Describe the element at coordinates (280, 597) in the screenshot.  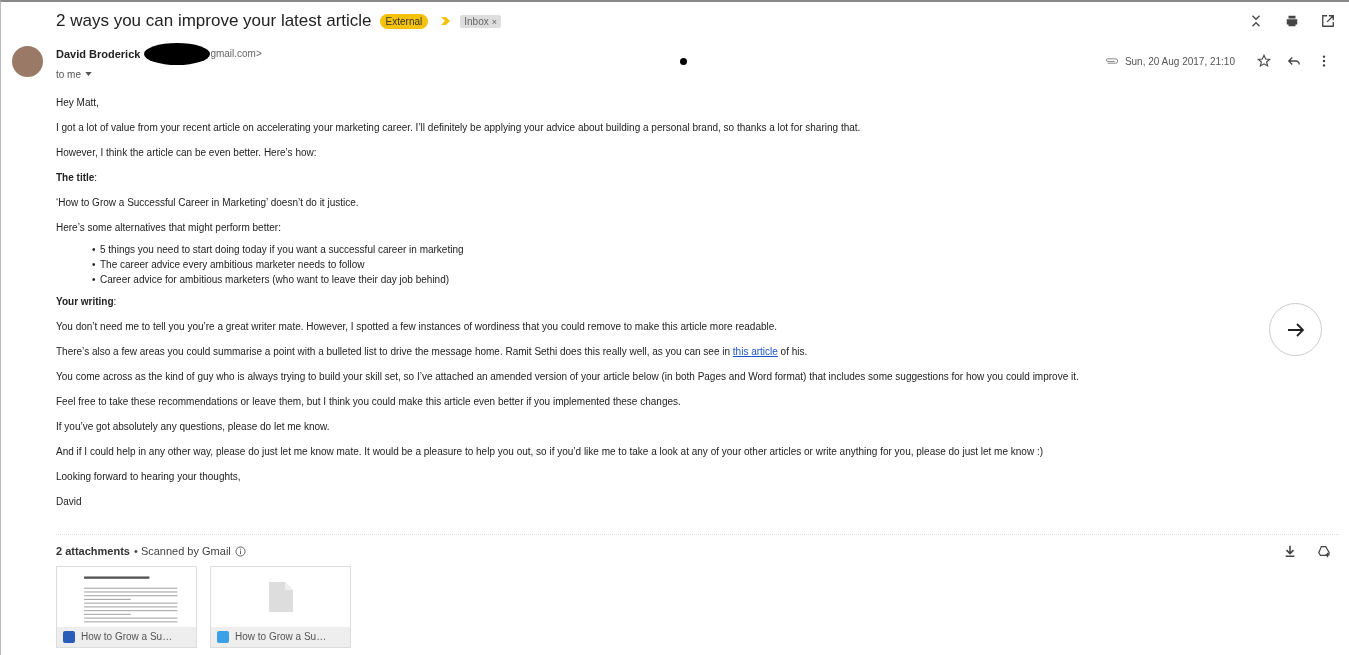
I see `file-icon` at that location.